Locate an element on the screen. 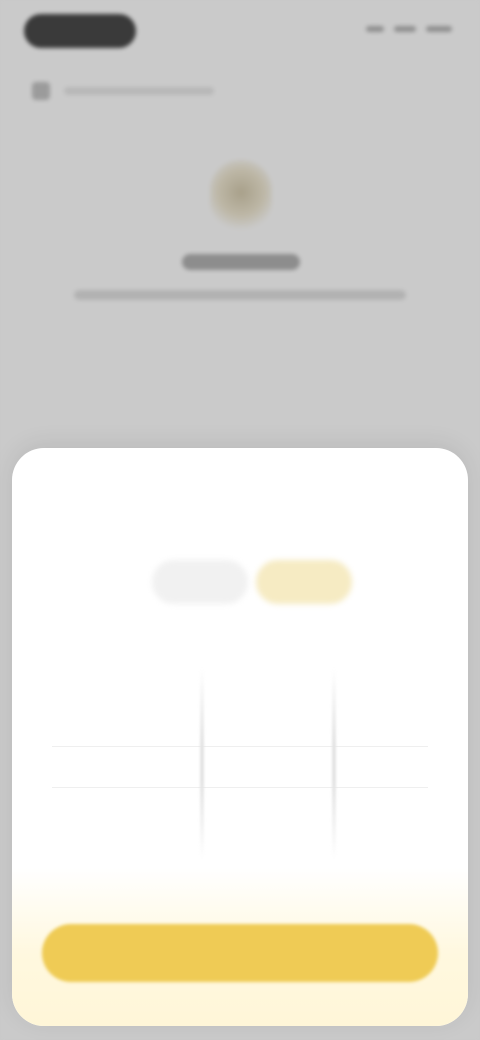 This screenshot has height=1040, width=480. background-header-text is located at coordinates (139, 91).